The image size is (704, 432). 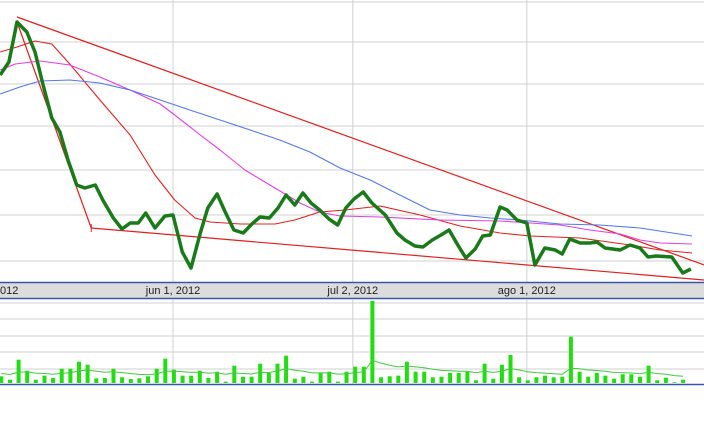 I want to click on x-tick-label: jul 2, 2012, so click(x=352, y=291).